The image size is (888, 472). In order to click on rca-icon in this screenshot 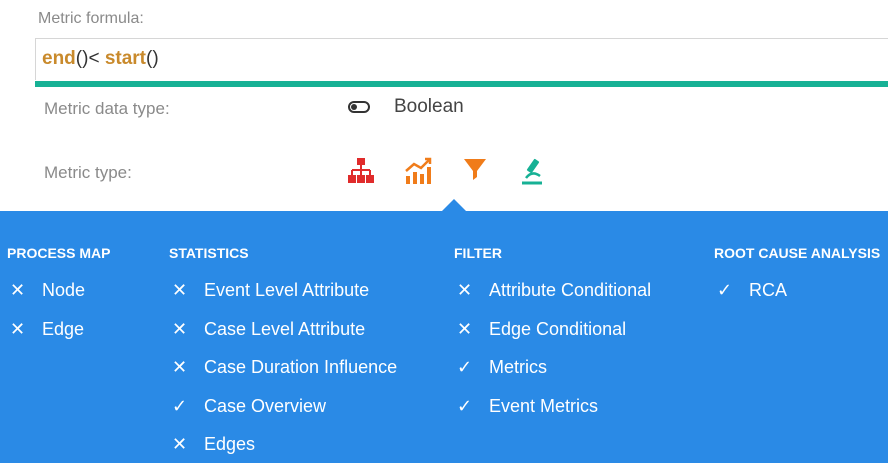, I will do `click(532, 171)`.